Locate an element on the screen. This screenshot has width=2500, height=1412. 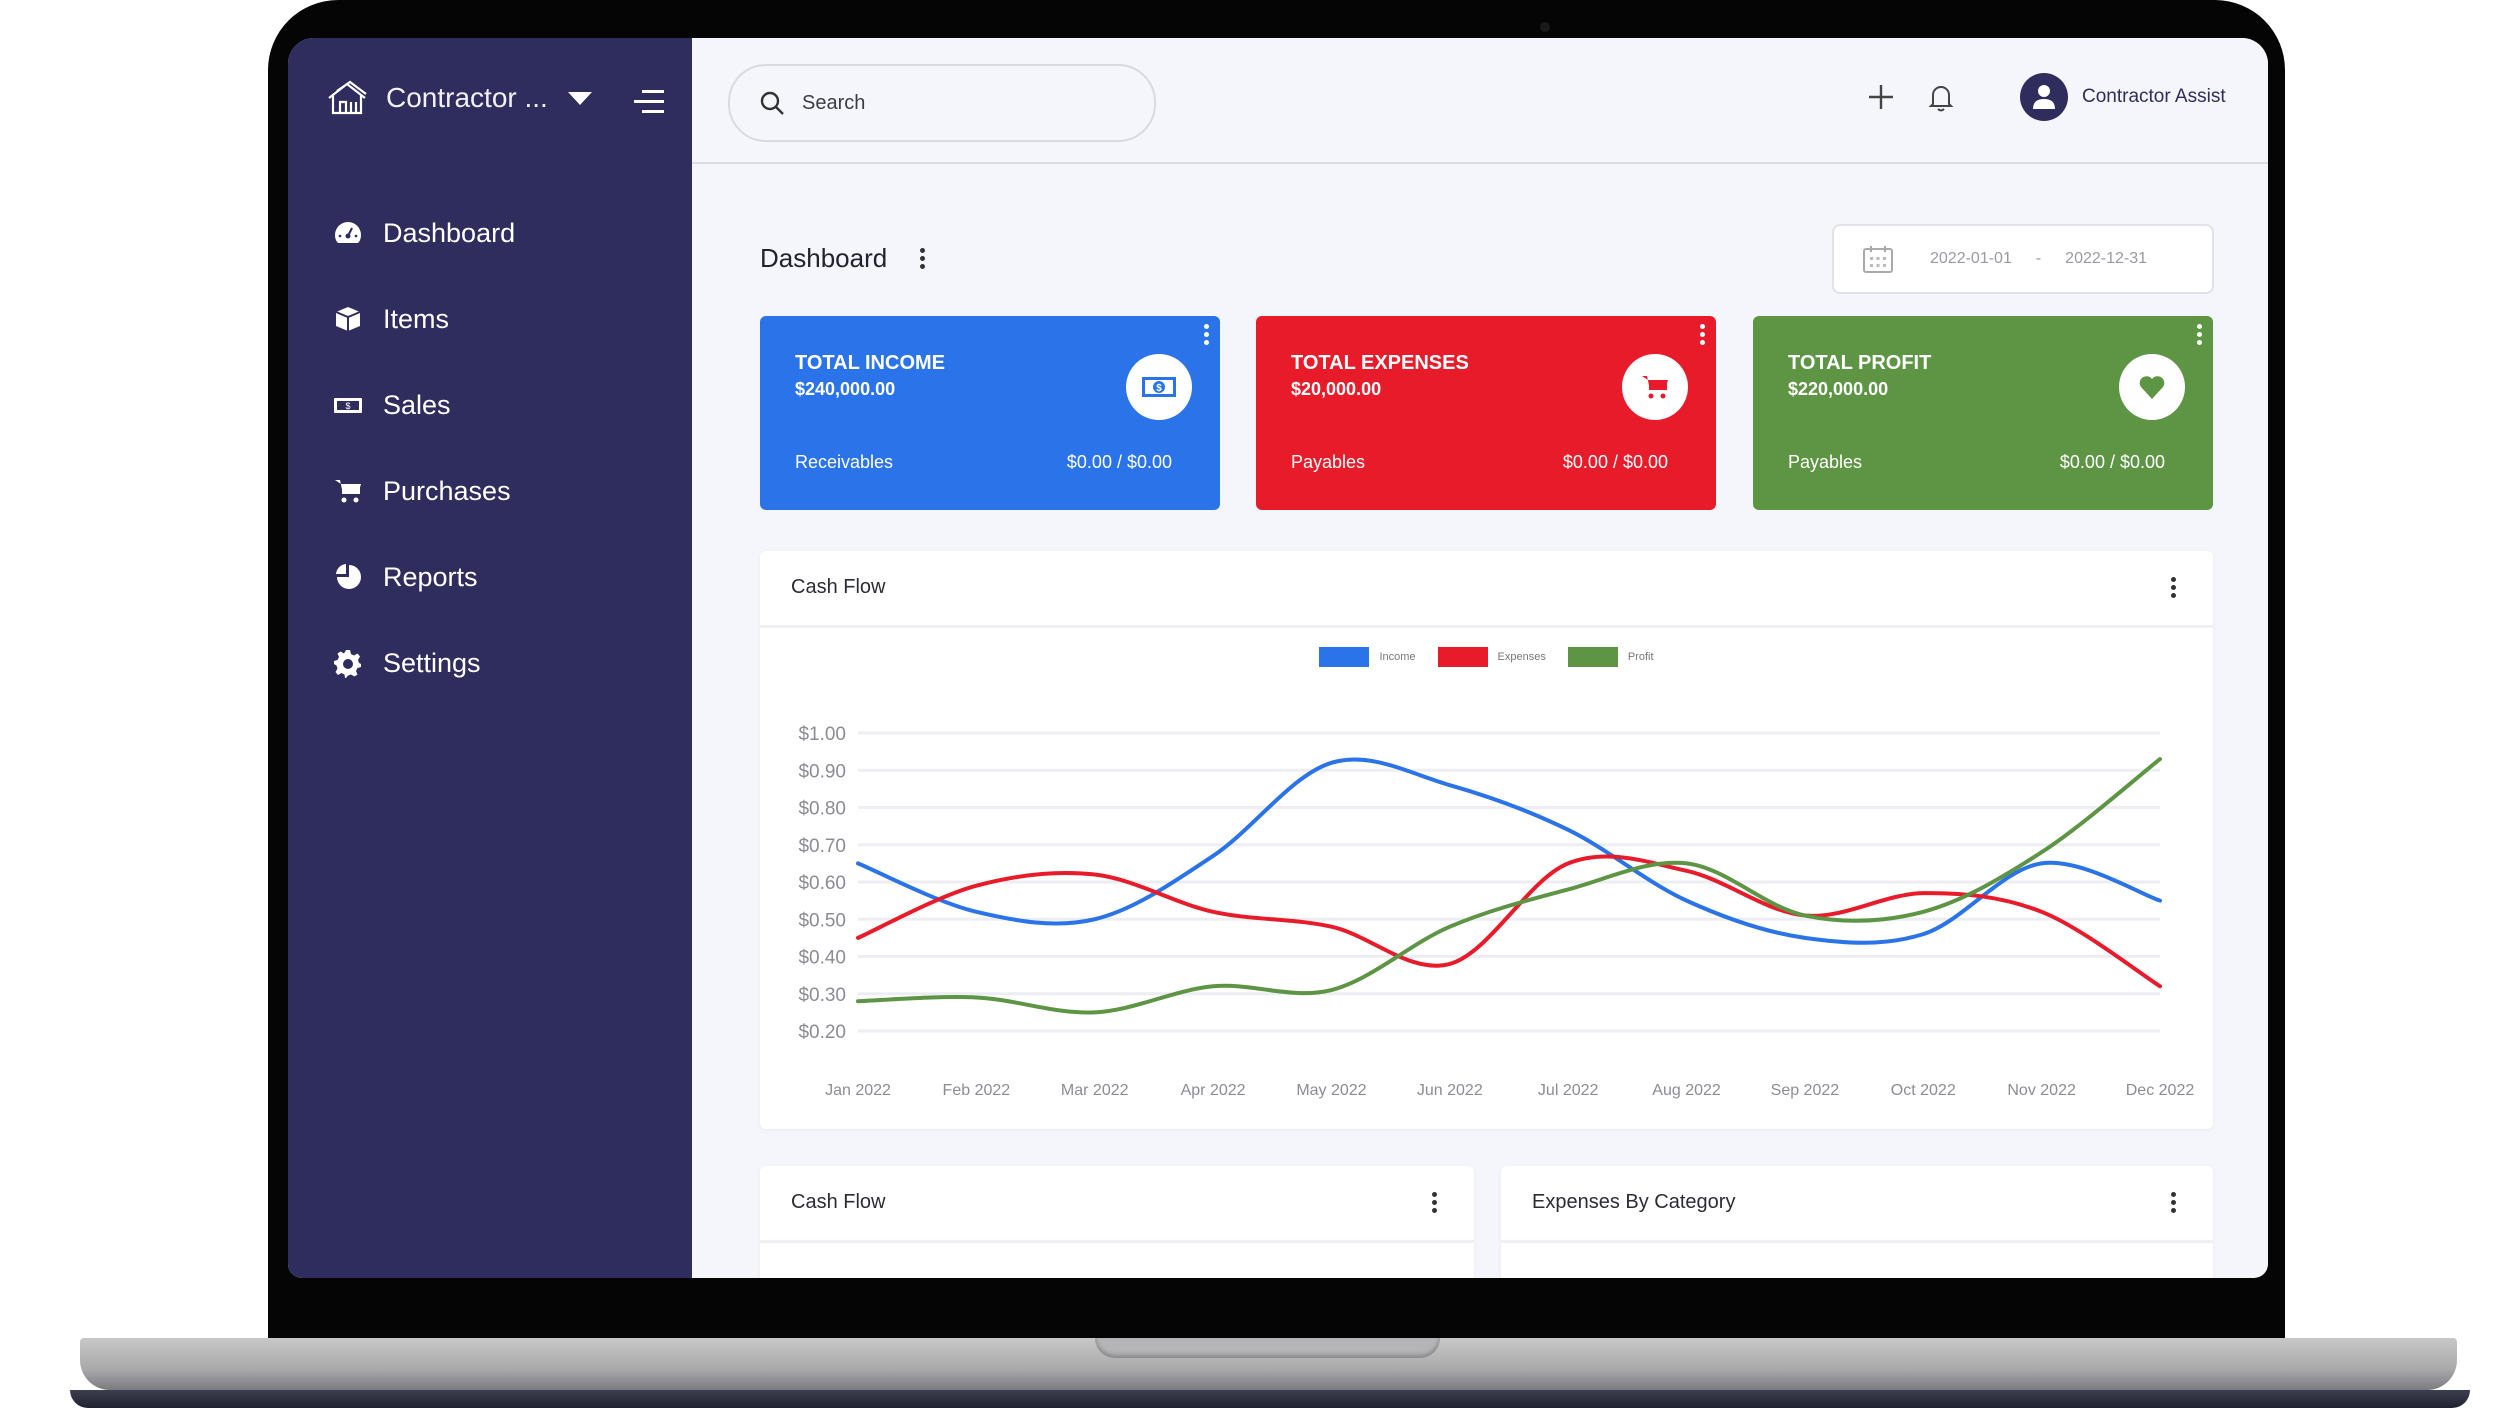
y-tick-label: $0.90 is located at coordinates (822, 771).